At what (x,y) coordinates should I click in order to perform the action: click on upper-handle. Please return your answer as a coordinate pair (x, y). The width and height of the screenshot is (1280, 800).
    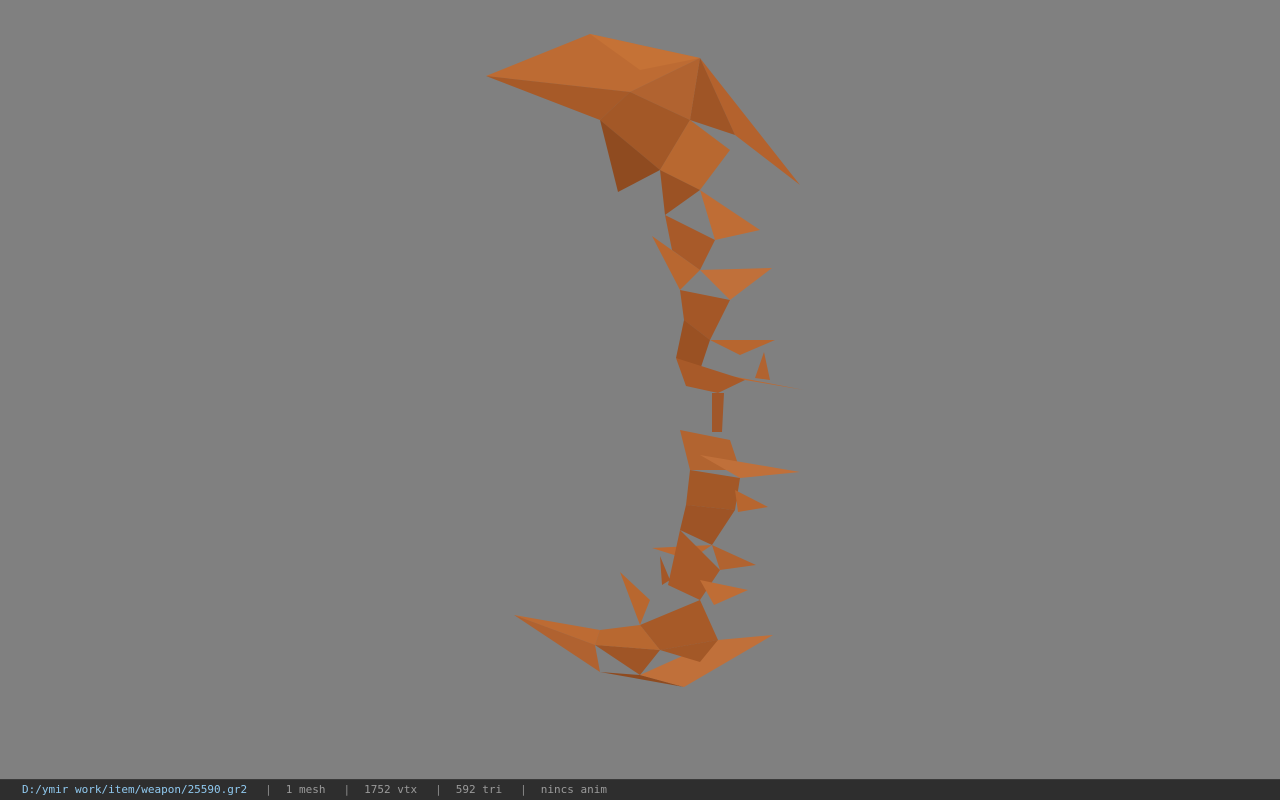
    Looking at the image, I should click on (728, 304).